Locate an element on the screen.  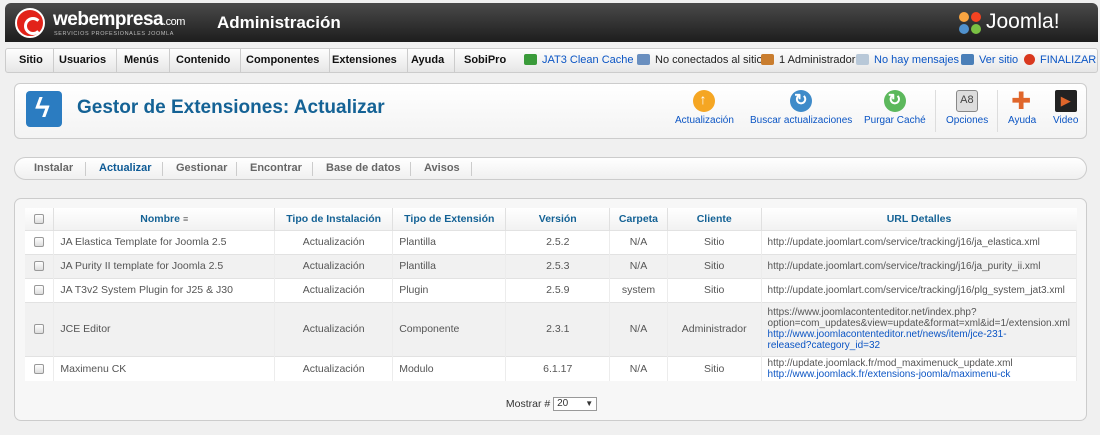
version-cell: 2.5.9 is located at coordinates (558, 289).